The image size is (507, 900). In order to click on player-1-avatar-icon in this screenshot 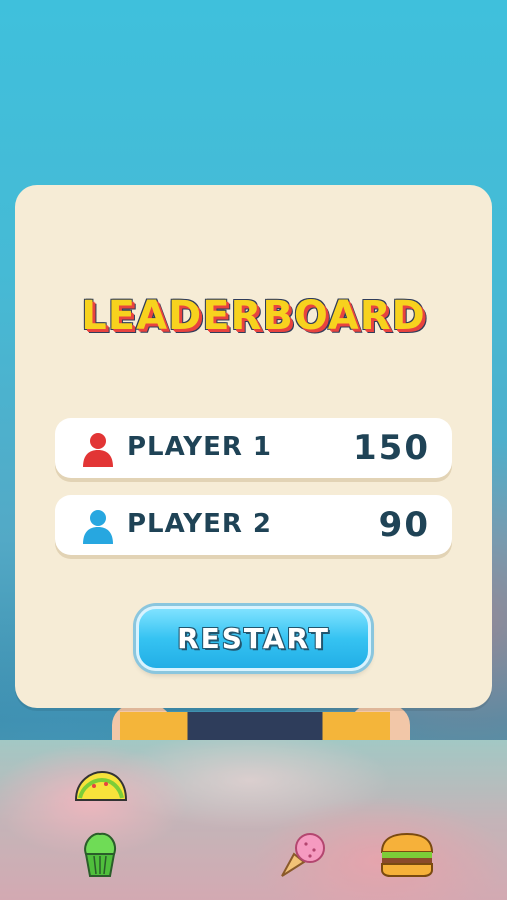, I will do `click(98, 450)`.